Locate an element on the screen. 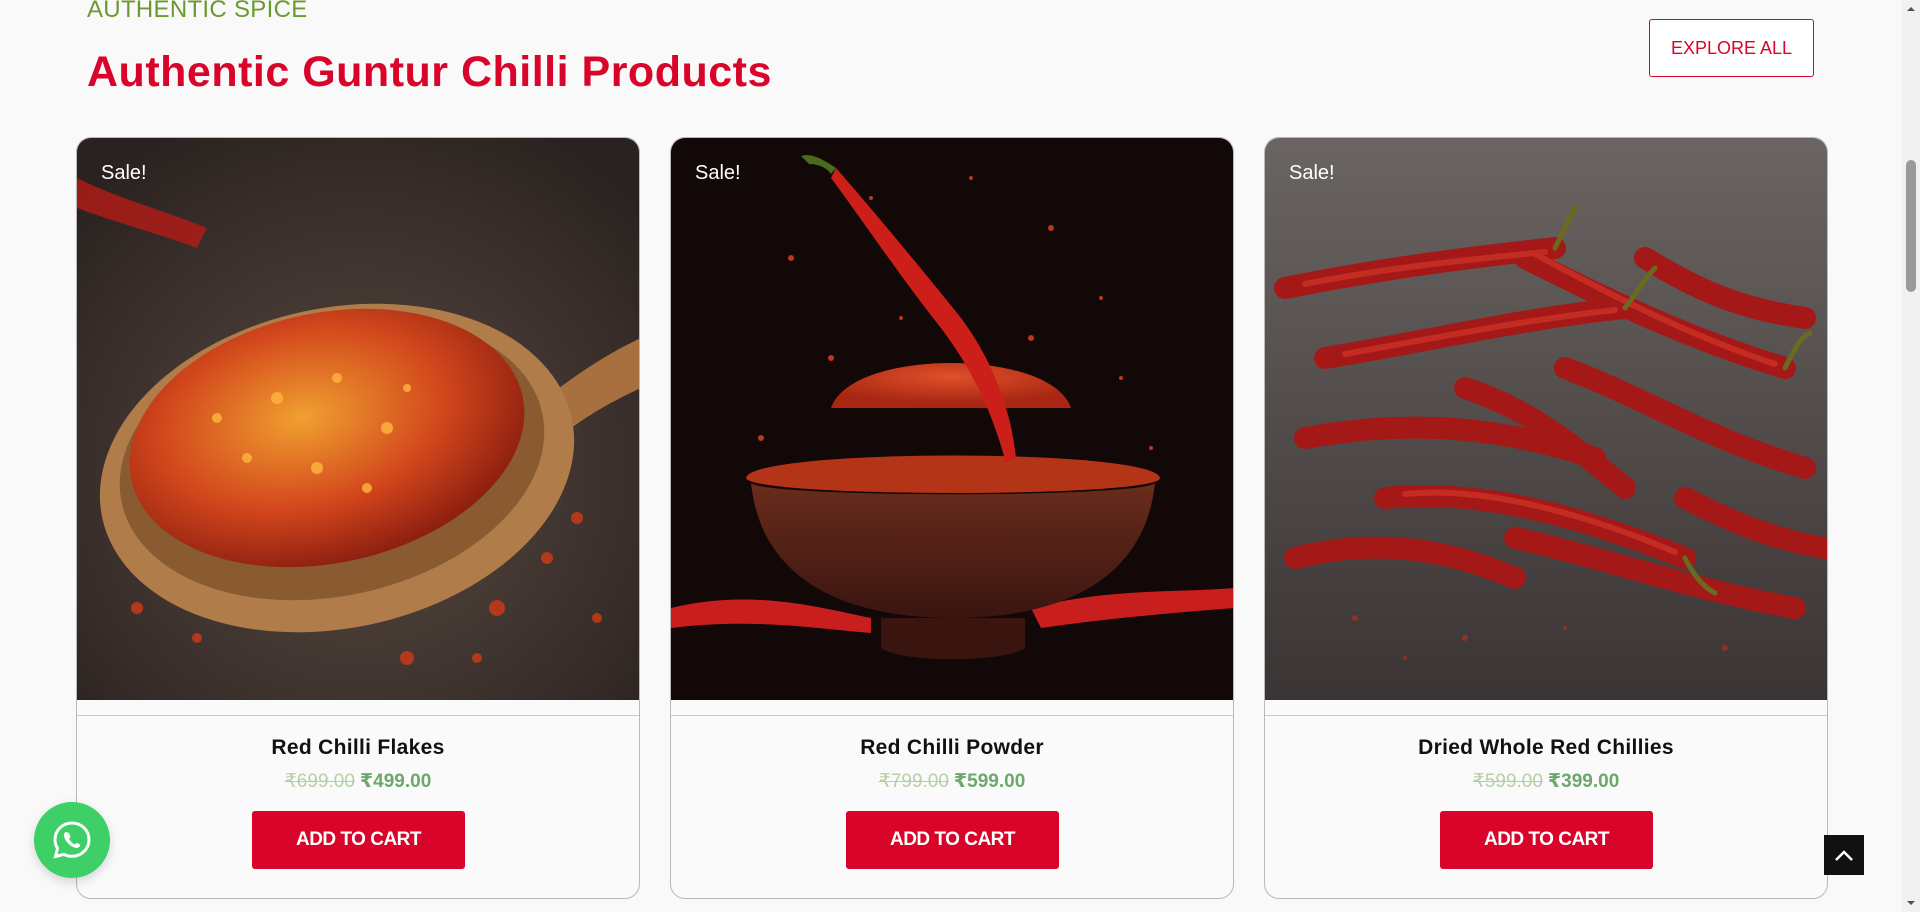 This screenshot has width=1920, height=912. price-row: ₹799.00 ₹599.00 is located at coordinates (952, 781).